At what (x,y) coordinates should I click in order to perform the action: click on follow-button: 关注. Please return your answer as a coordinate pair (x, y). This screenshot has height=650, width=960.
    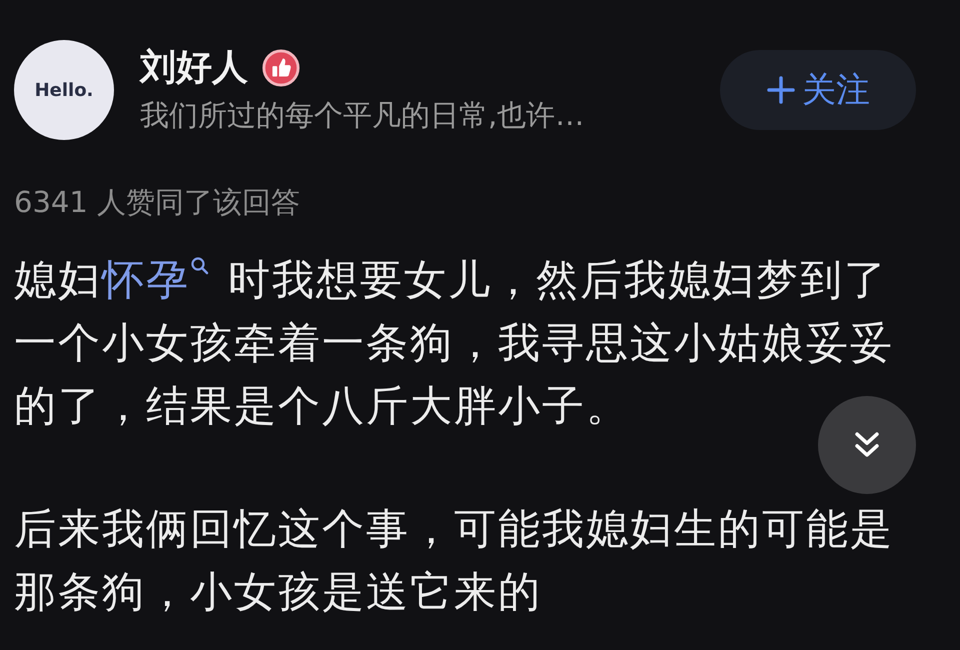
    Looking at the image, I should click on (818, 90).